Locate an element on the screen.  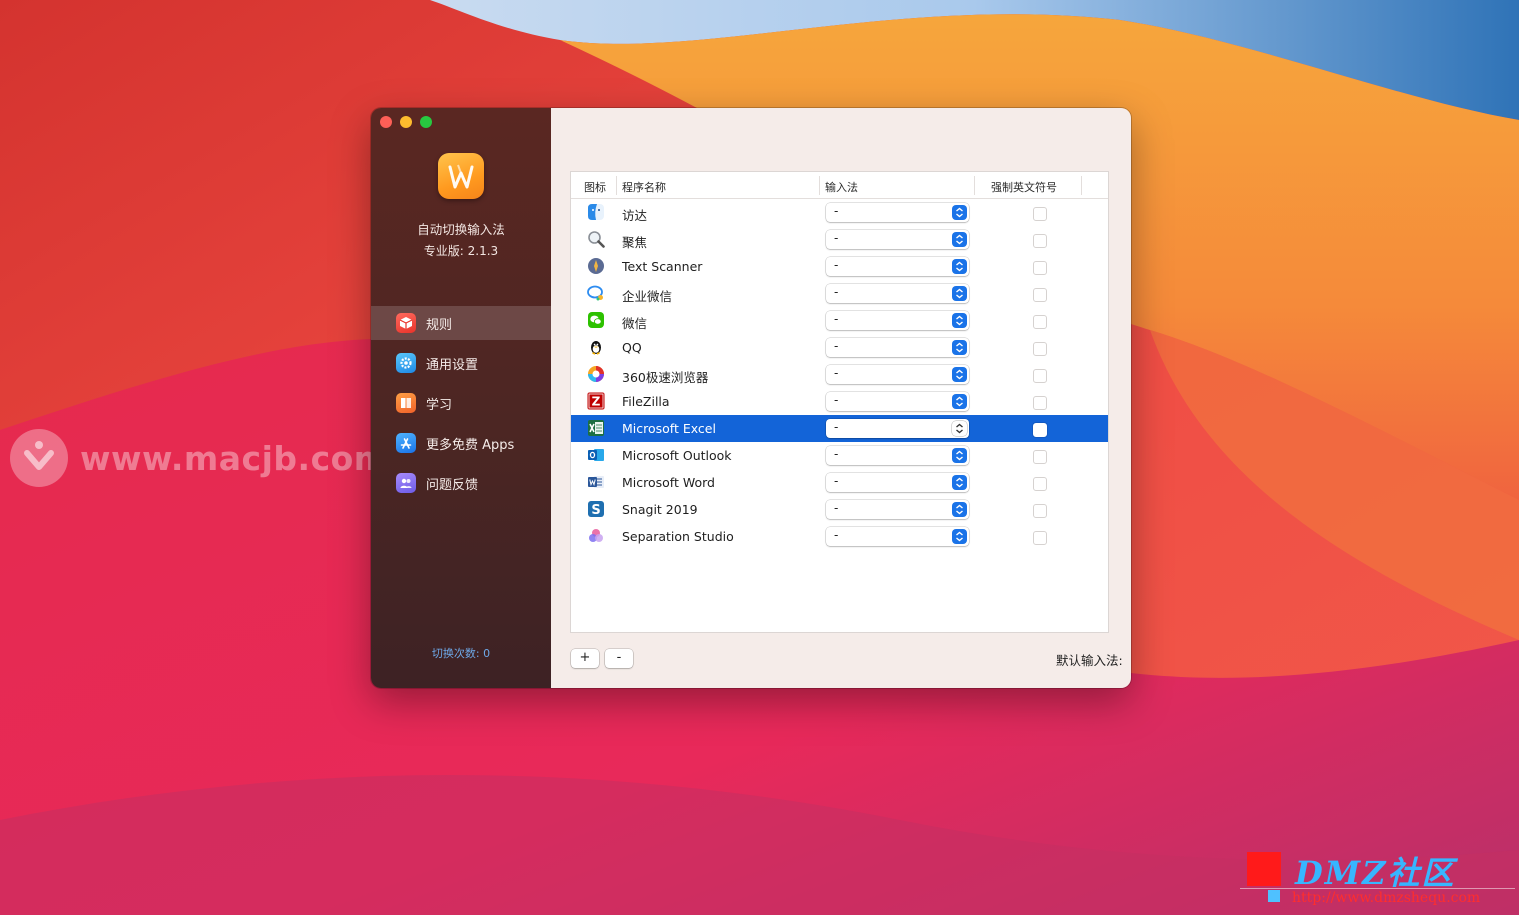
program-name: 360极速浏览器 is located at coordinates (665, 377).